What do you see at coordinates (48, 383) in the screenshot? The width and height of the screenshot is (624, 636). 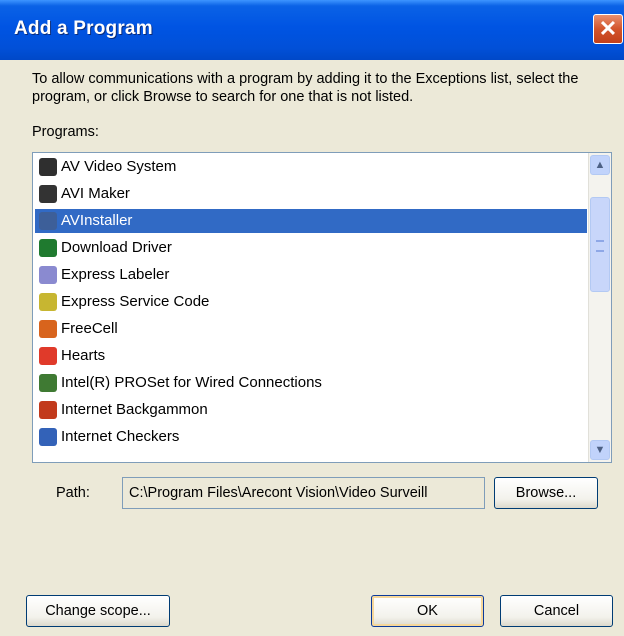 I see `intel-proset-icon` at bounding box center [48, 383].